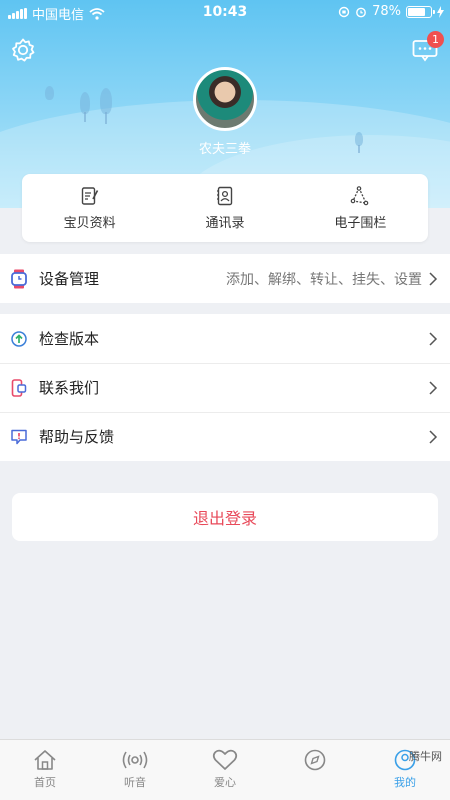  I want to click on feedback-icon, so click(19, 436).